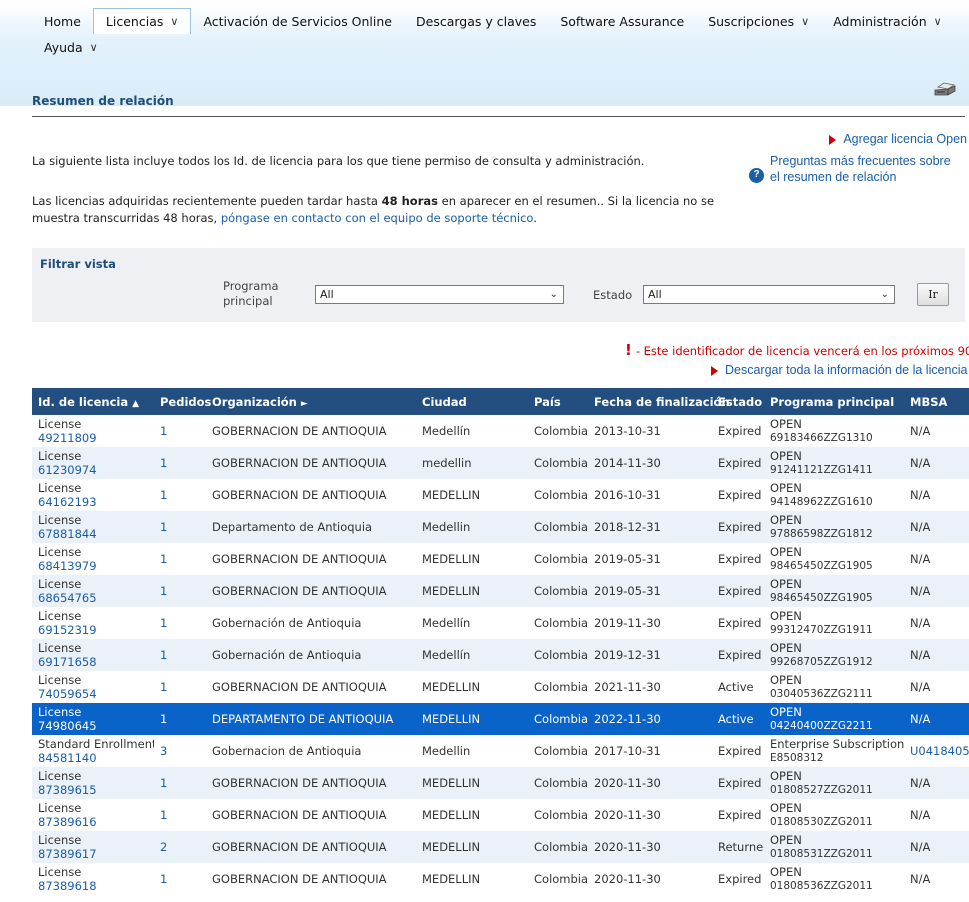  What do you see at coordinates (939, 751) in the screenshot?
I see `mbsa-value: U0418405` at bounding box center [939, 751].